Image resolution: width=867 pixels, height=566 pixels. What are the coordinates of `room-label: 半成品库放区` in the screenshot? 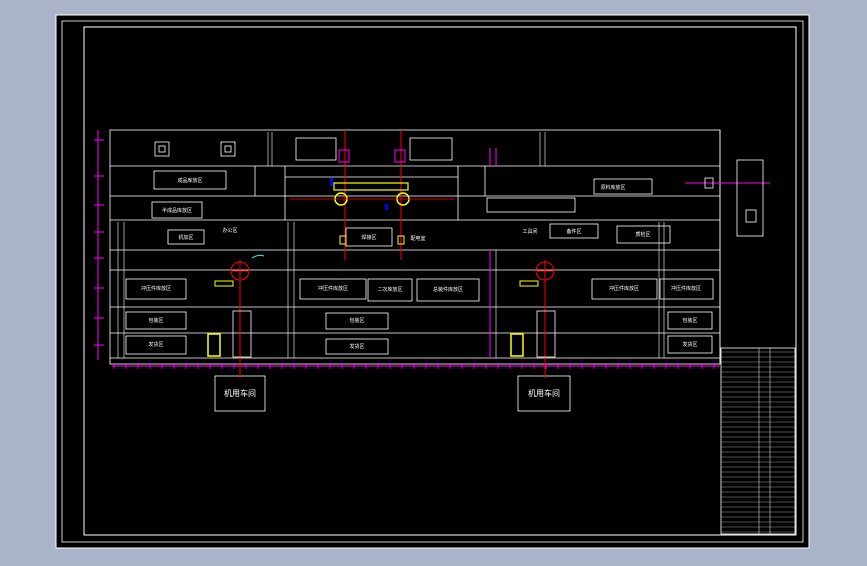 It's located at (177, 210).